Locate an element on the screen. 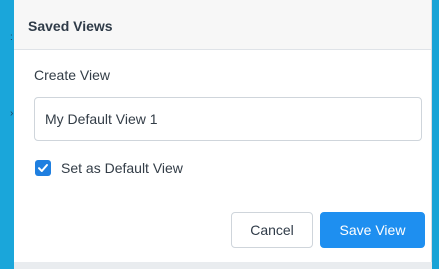 The height and width of the screenshot is (269, 439). checkmark-icon is located at coordinates (43, 168).